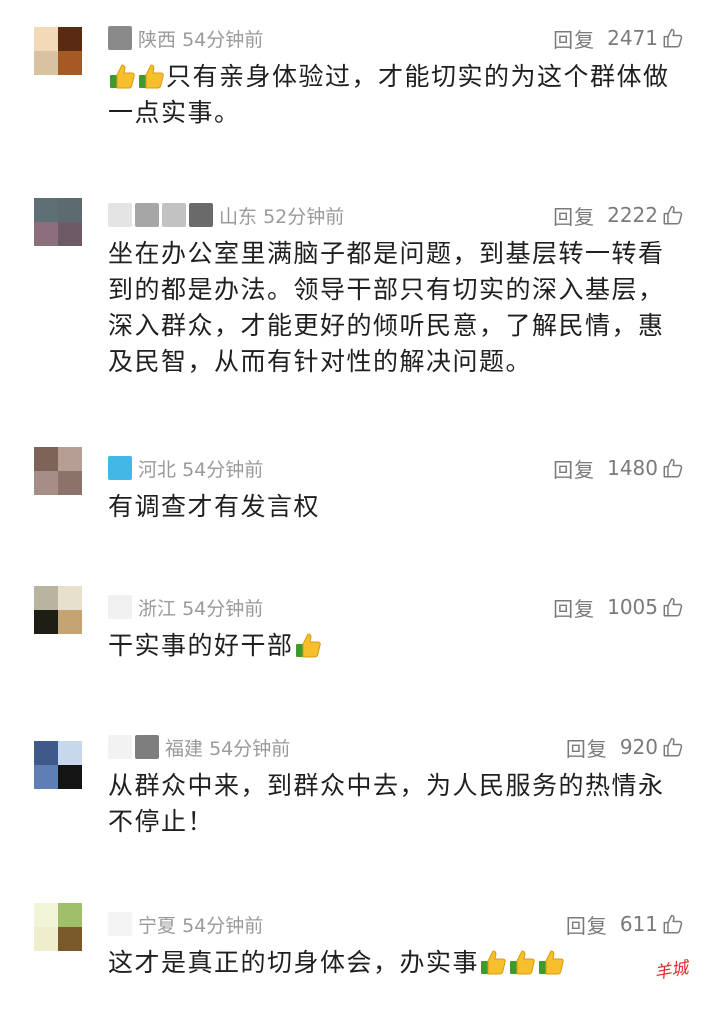 This screenshot has height=1028, width=720. I want to click on location: 陕西, so click(157, 39).